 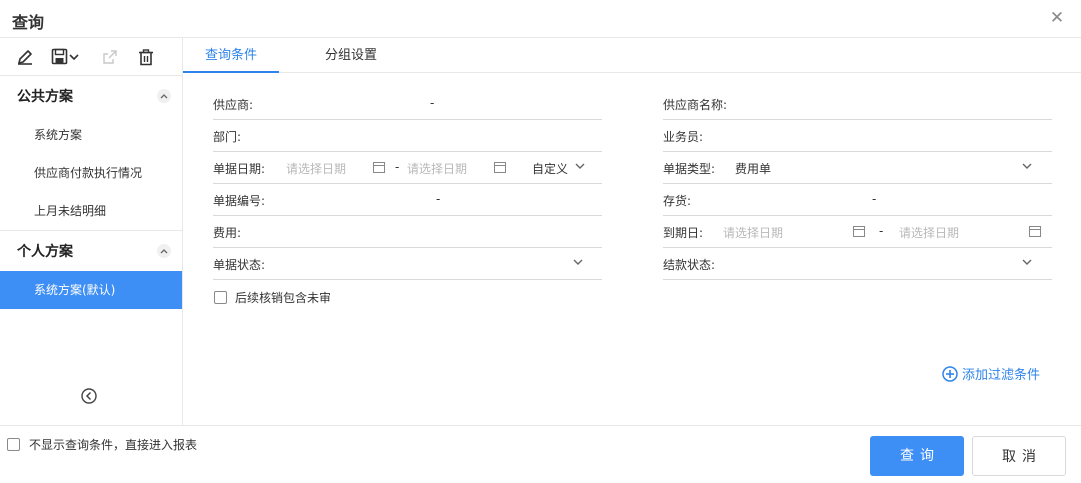 I want to click on salesperson-label: 业务员:, so click(x=683, y=137).